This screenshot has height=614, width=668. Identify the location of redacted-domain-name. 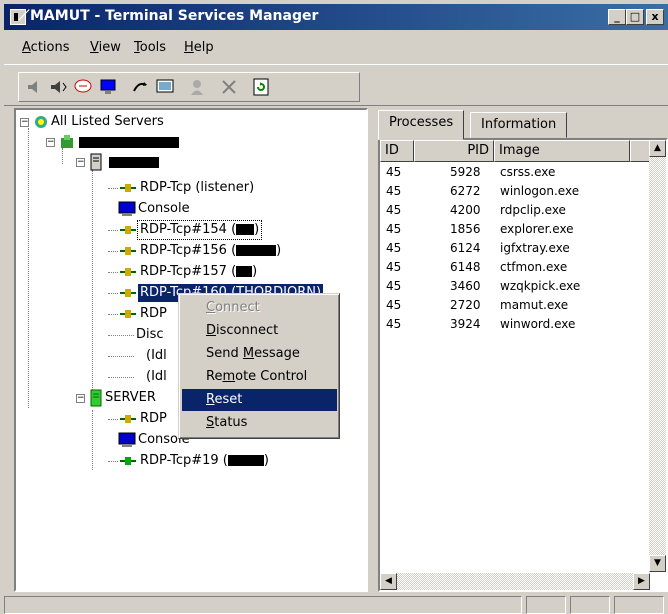
(129, 142).